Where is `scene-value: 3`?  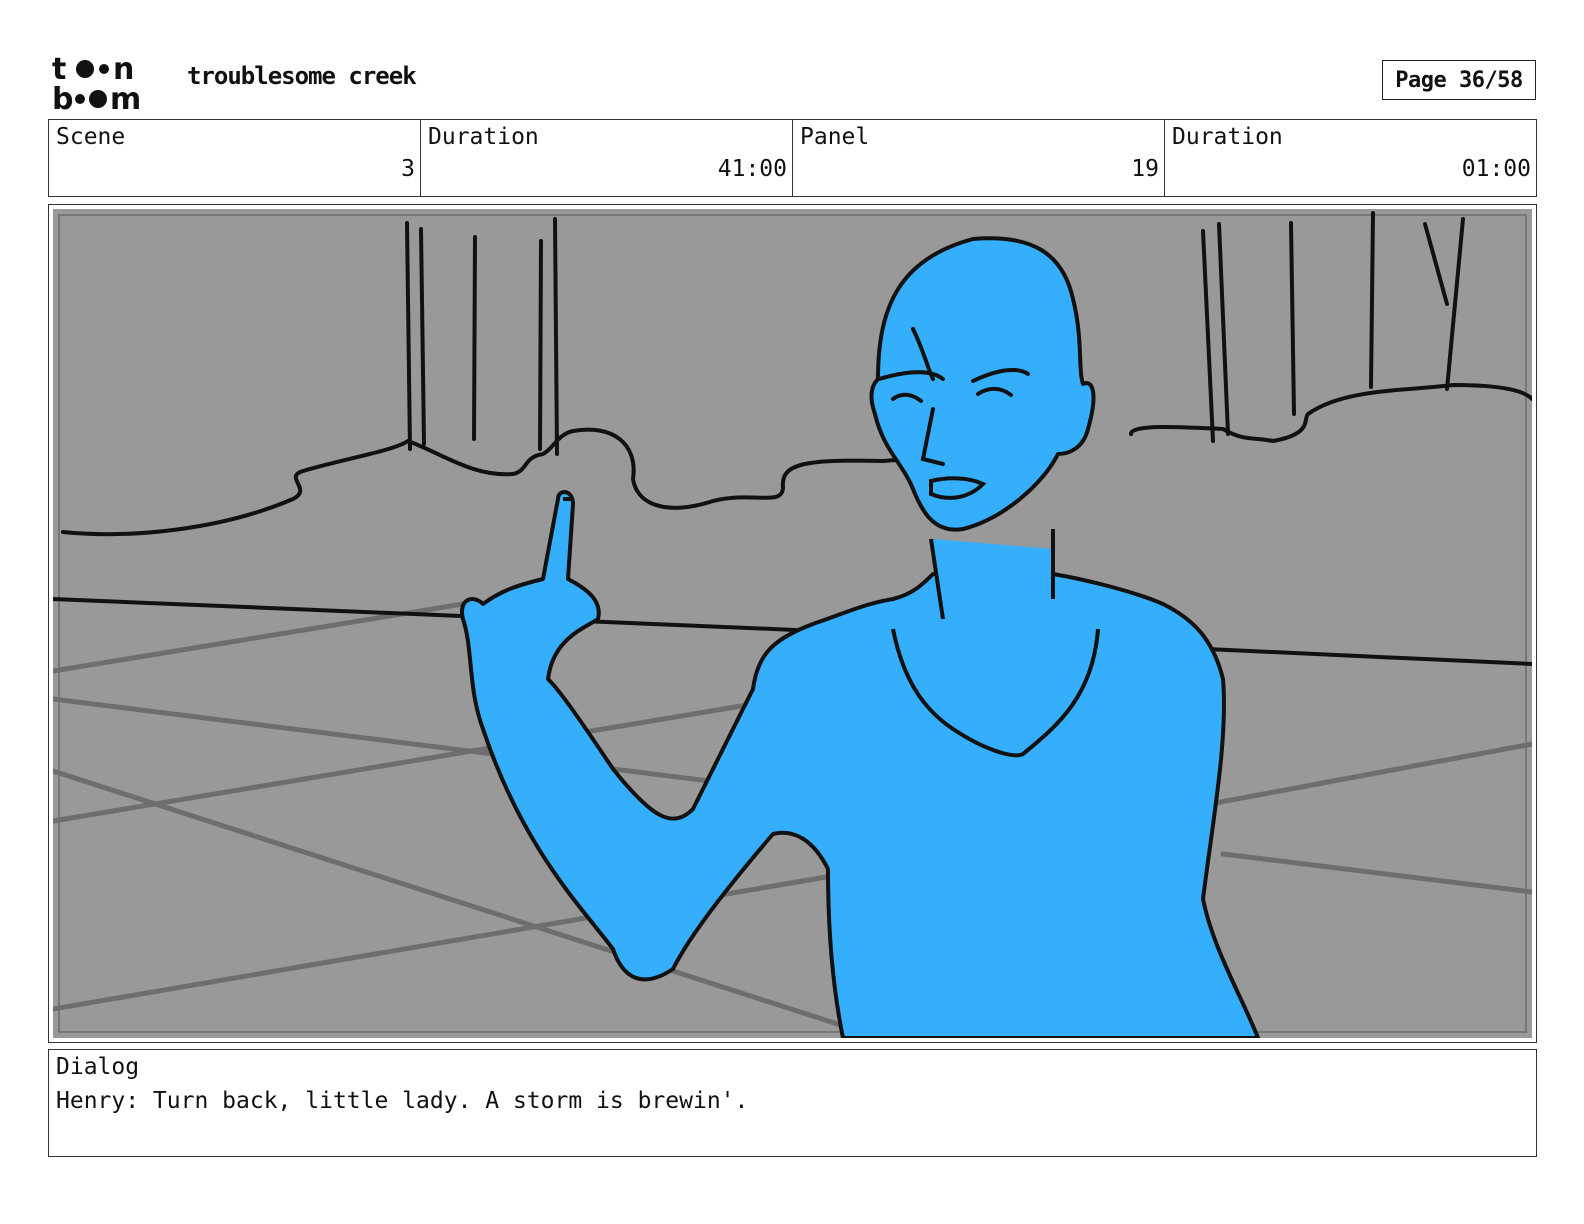 scene-value: 3 is located at coordinates (408, 169).